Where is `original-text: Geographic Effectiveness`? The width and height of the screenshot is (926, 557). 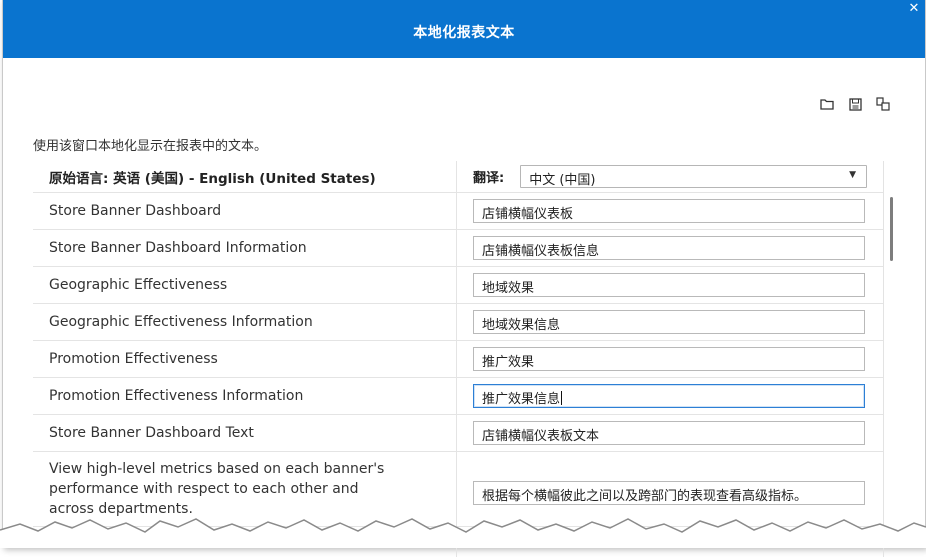
original-text: Geographic Effectiveness is located at coordinates (245, 285).